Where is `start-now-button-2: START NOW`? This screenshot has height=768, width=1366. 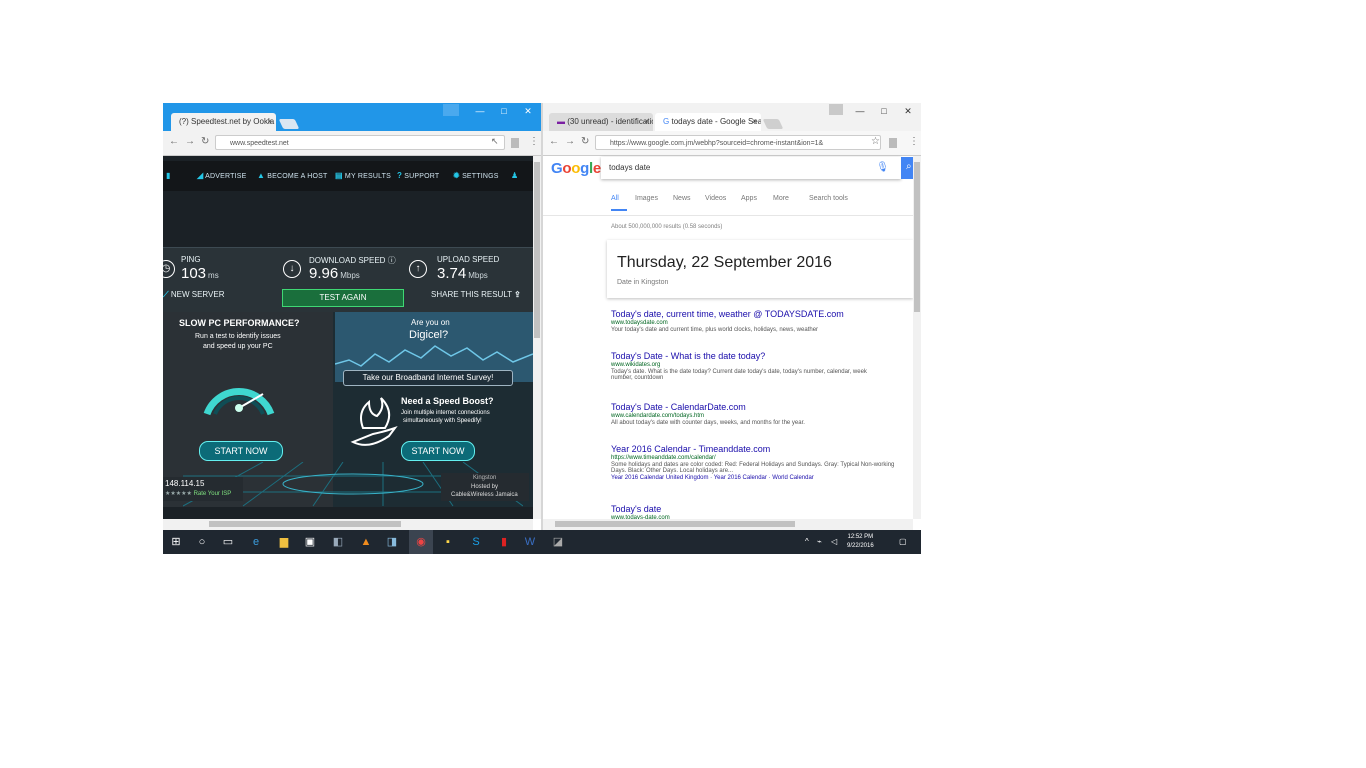 start-now-button-2: START NOW is located at coordinates (438, 451).